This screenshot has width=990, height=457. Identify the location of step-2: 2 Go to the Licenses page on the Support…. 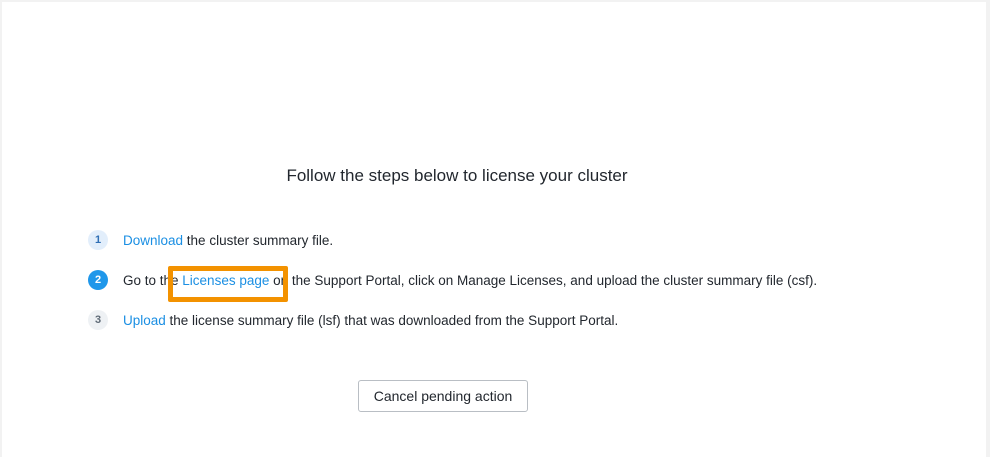
(453, 283).